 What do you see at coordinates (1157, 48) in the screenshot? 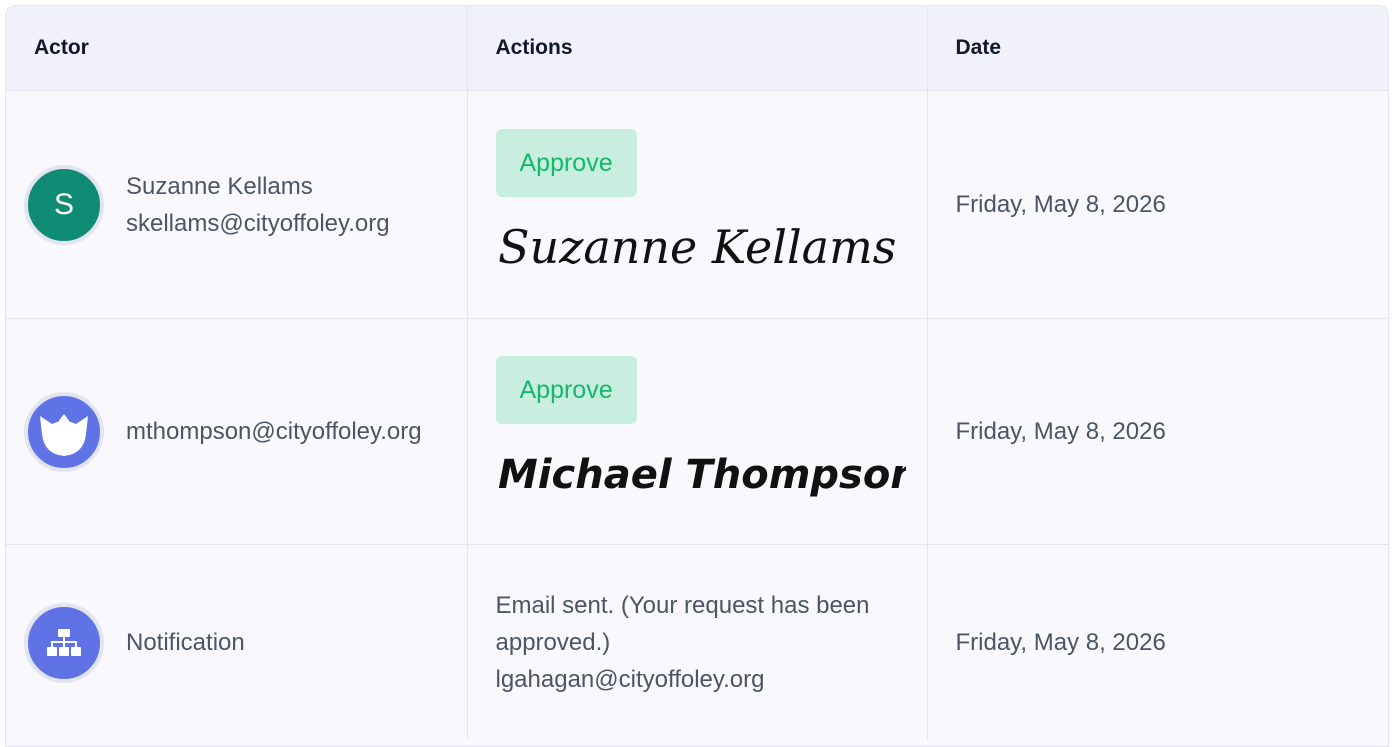
I see `column-header-date: Date` at bounding box center [1157, 48].